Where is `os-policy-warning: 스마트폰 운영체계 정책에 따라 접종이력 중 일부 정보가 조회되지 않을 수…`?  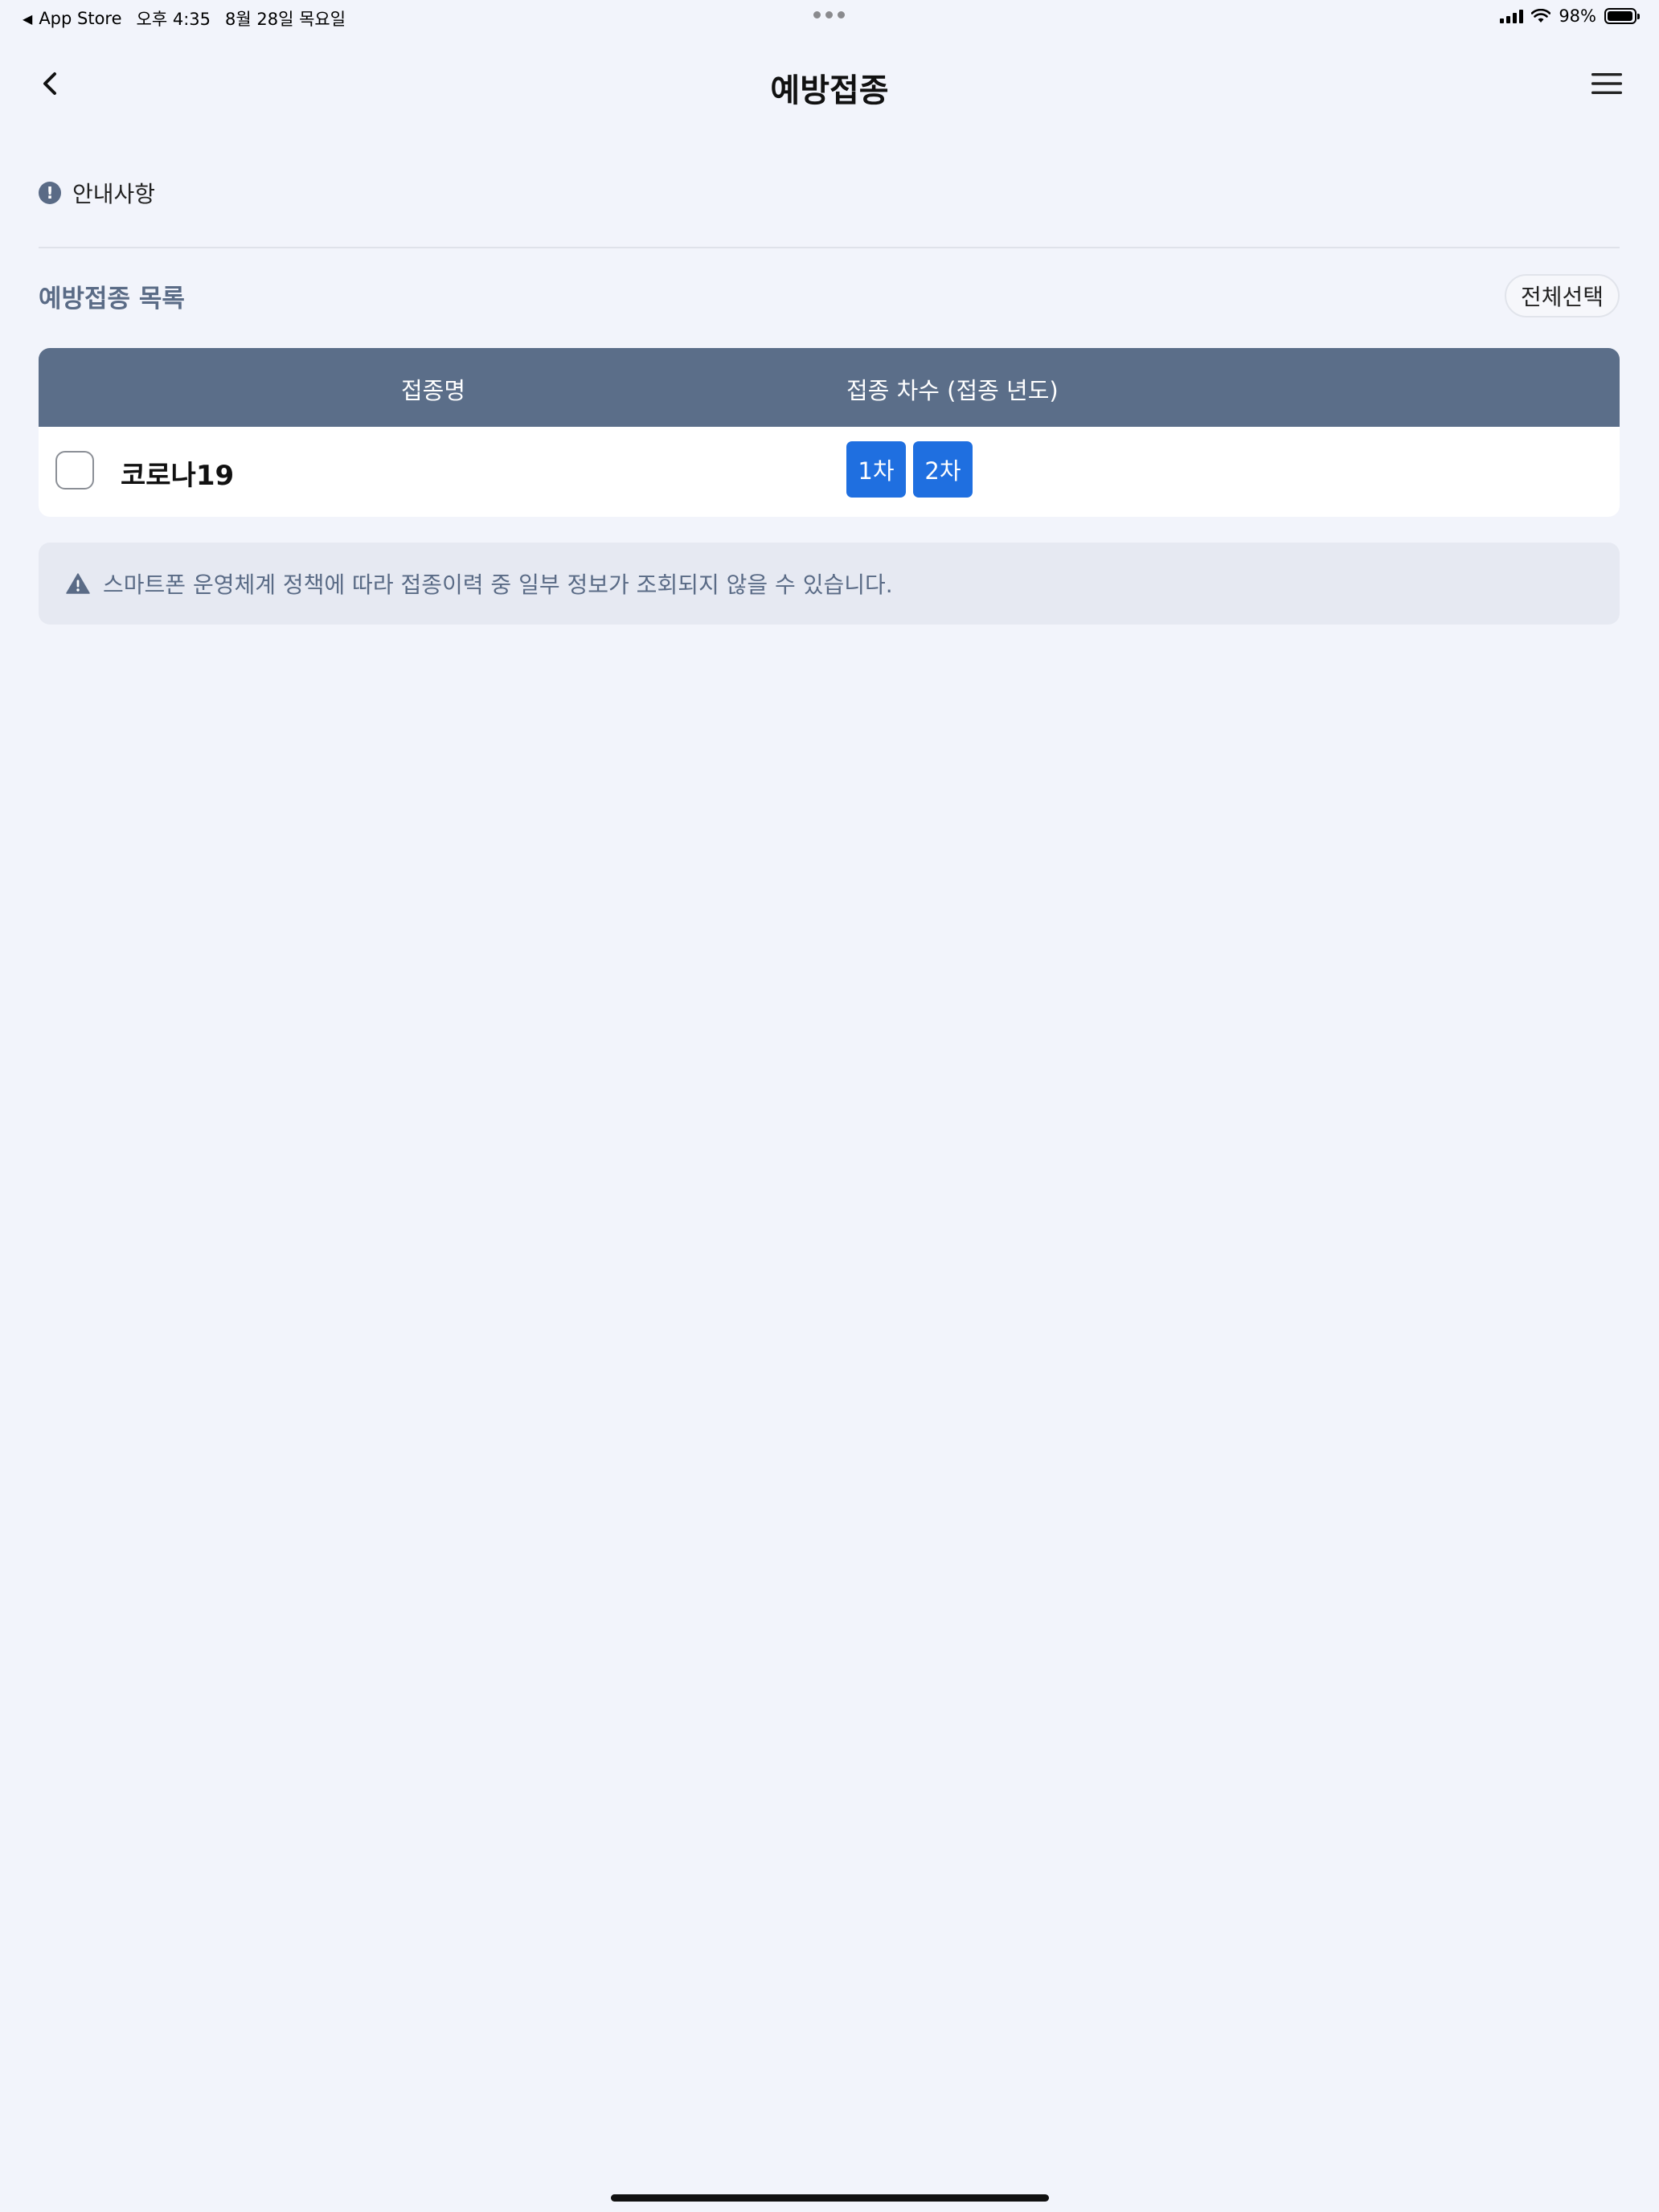 os-policy-warning: 스마트폰 운영체계 정책에 따라 접종이력 중 일부 정보가 조회되지 않을 수… is located at coordinates (829, 584).